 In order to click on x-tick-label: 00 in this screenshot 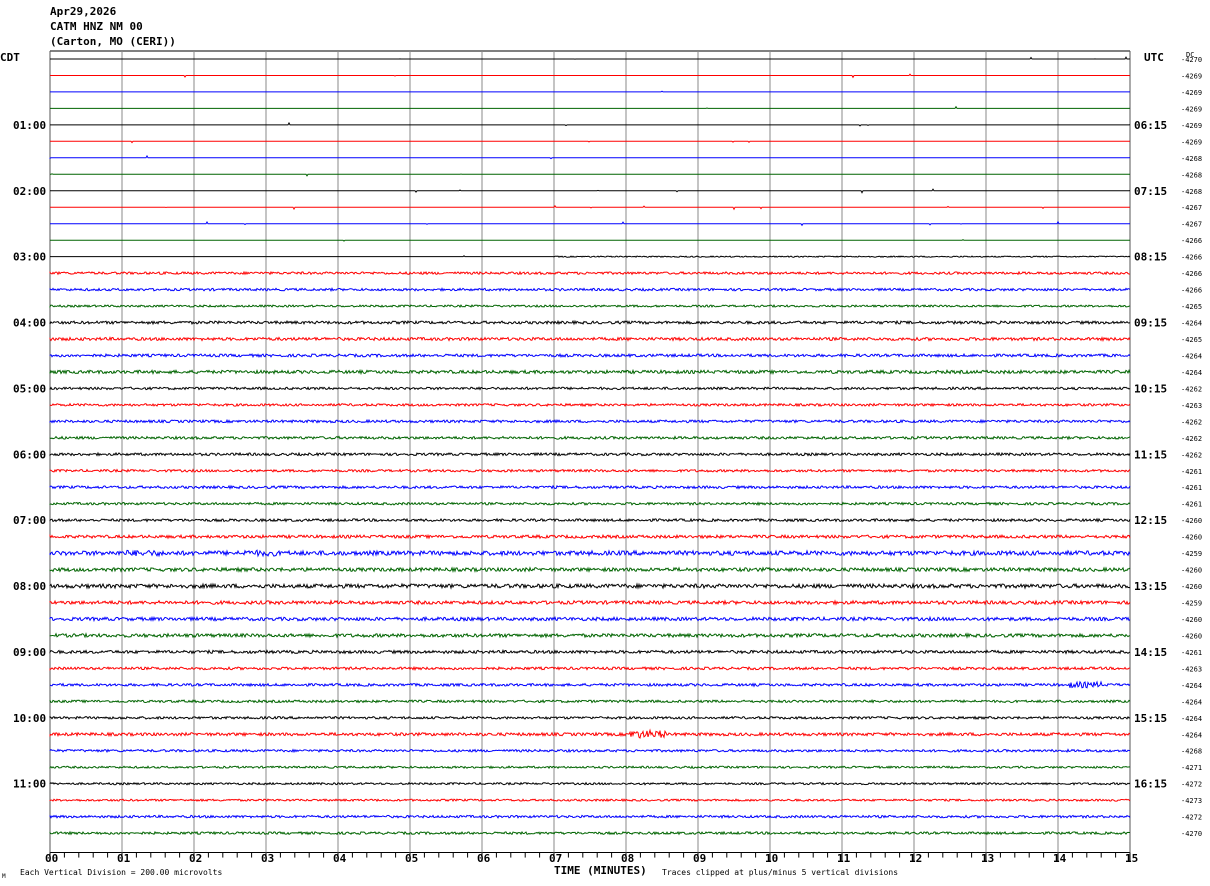, I will do `click(51, 858)`.